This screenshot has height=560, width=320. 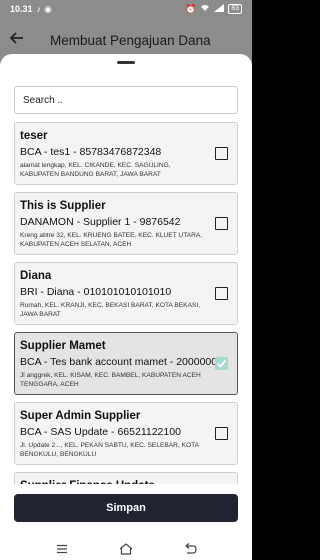 What do you see at coordinates (100, 432) in the screenshot?
I see `supplier-bank-account: BCA - SAS Update - 66521122100` at bounding box center [100, 432].